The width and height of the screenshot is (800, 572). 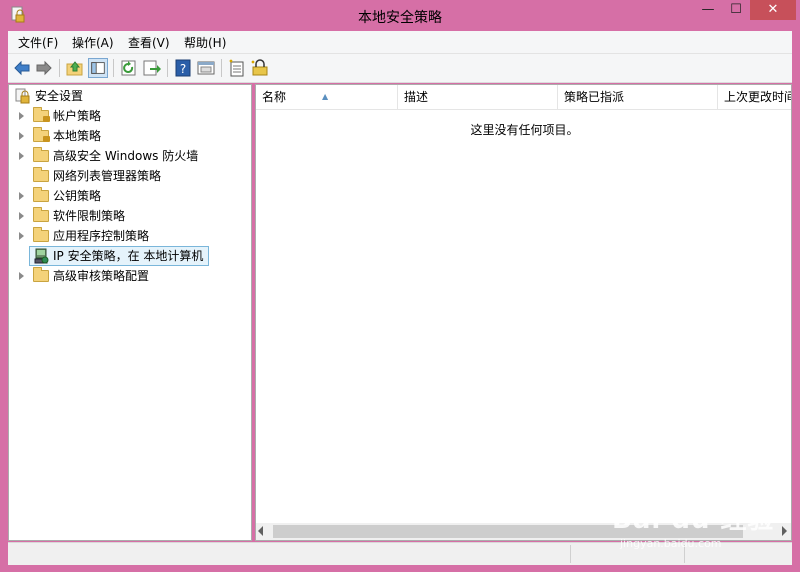 I want to click on tree-item-label: 网络列表管理器策略, so click(x=107, y=176).